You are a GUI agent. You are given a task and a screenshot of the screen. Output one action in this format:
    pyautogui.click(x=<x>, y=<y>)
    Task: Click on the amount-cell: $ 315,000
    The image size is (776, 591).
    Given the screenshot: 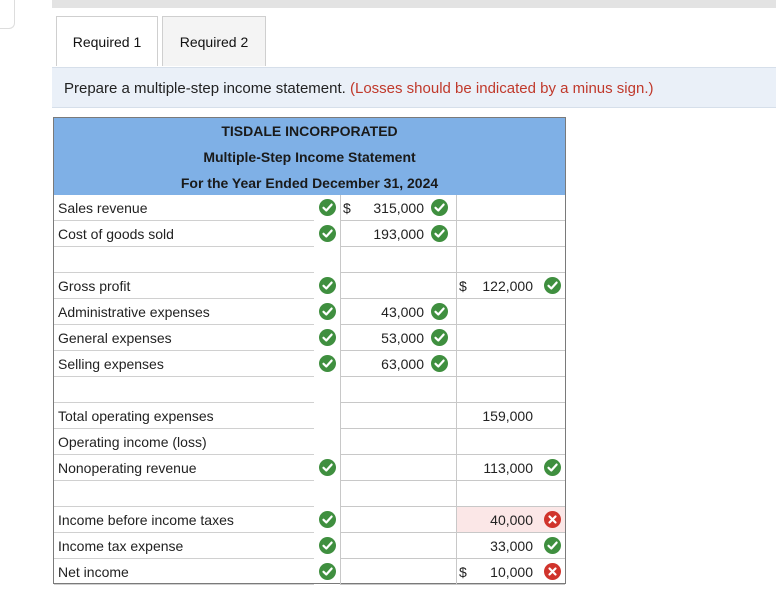 What is the action you would take?
    pyautogui.click(x=398, y=208)
    